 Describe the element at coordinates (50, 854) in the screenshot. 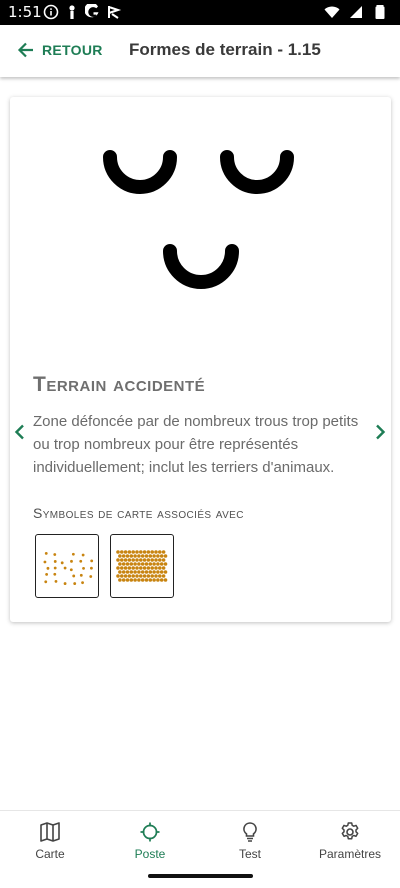

I see `nav-label: Carte` at that location.